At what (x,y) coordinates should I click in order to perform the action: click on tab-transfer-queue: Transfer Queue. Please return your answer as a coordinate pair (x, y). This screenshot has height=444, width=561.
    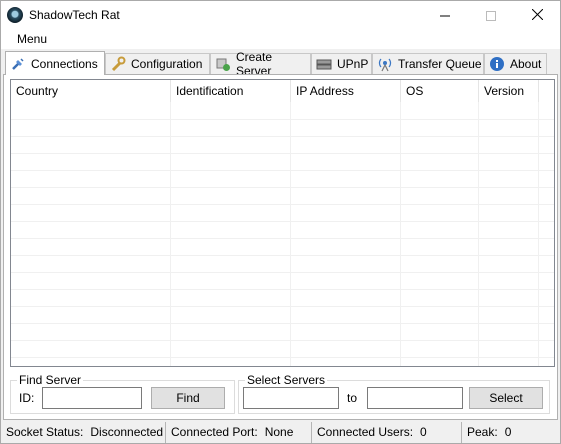
    Looking at the image, I should click on (428, 63).